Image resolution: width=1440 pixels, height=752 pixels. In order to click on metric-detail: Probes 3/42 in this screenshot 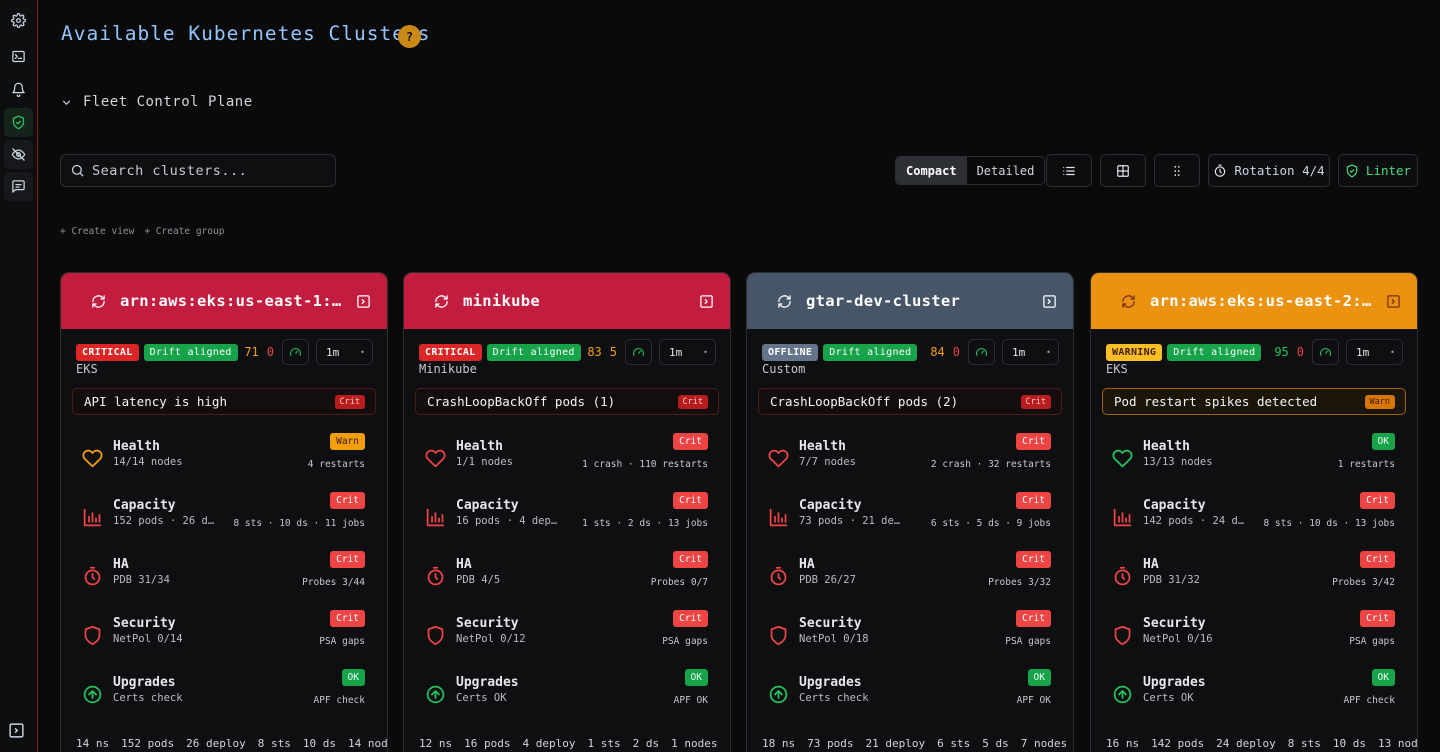, I will do `click(1363, 582)`.